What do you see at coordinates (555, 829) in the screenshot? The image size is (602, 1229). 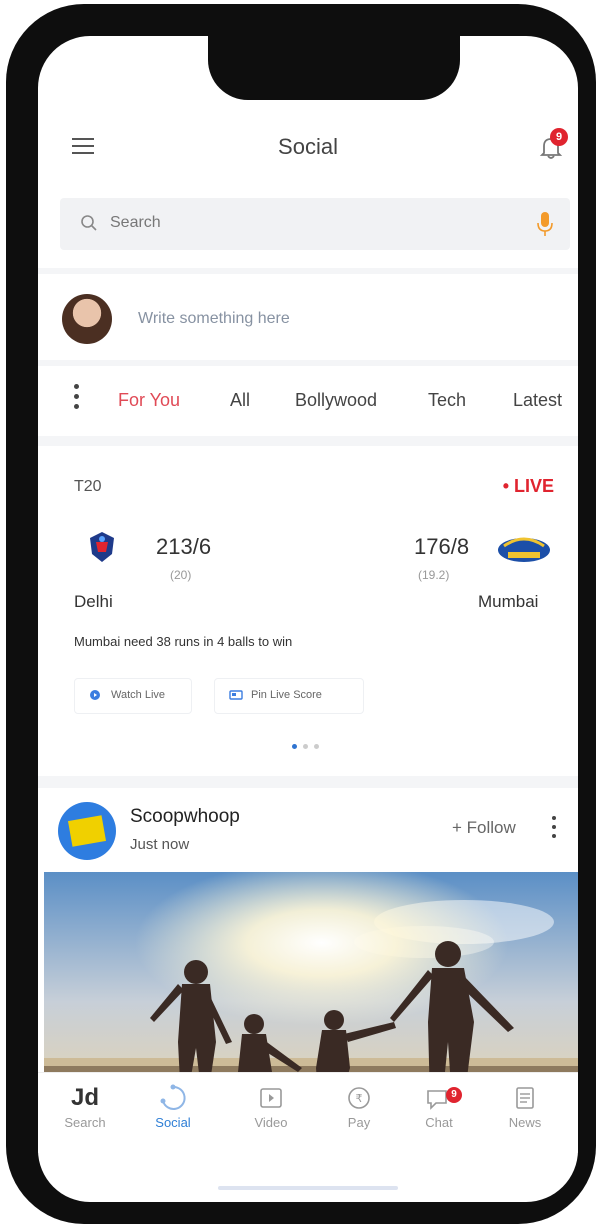 I see `post-options-icon` at bounding box center [555, 829].